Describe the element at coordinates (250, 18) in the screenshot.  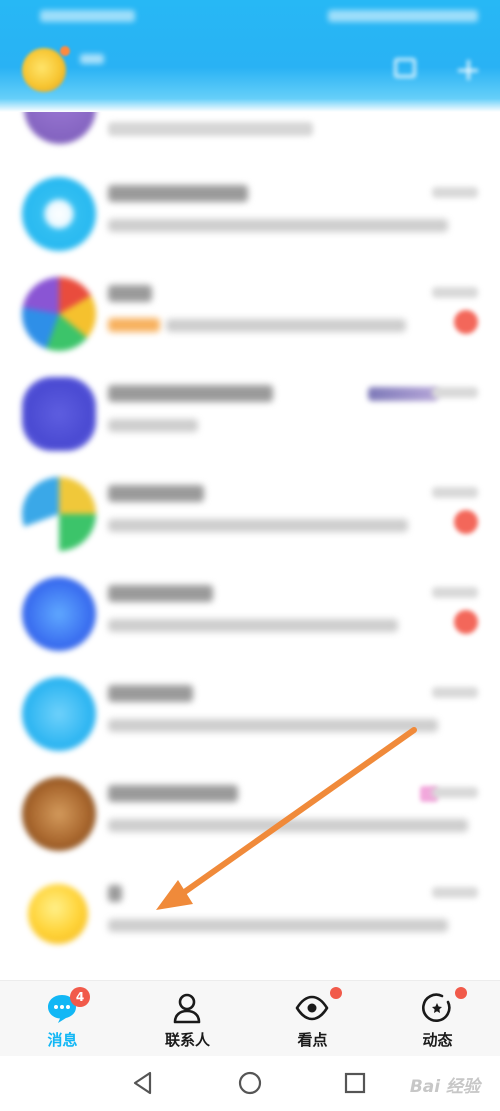
I see `status-bar` at that location.